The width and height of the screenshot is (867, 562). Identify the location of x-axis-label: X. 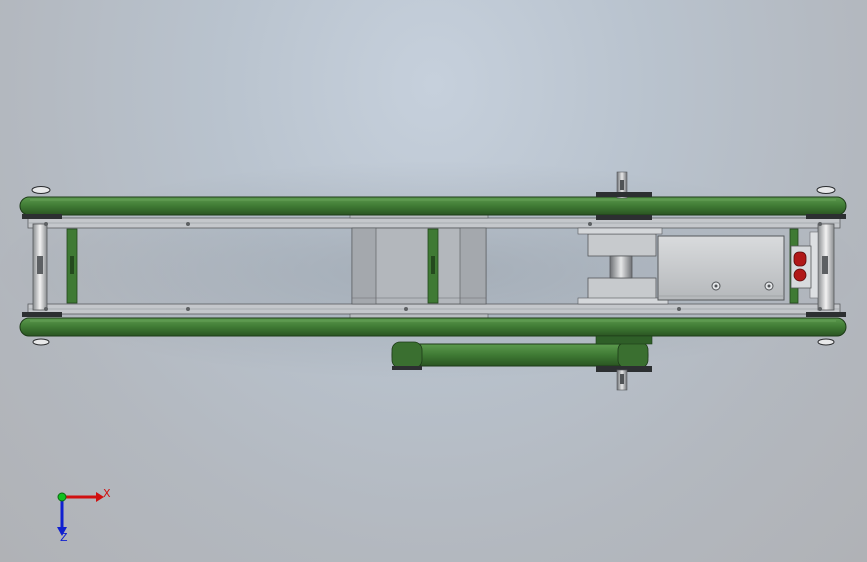
(107, 493).